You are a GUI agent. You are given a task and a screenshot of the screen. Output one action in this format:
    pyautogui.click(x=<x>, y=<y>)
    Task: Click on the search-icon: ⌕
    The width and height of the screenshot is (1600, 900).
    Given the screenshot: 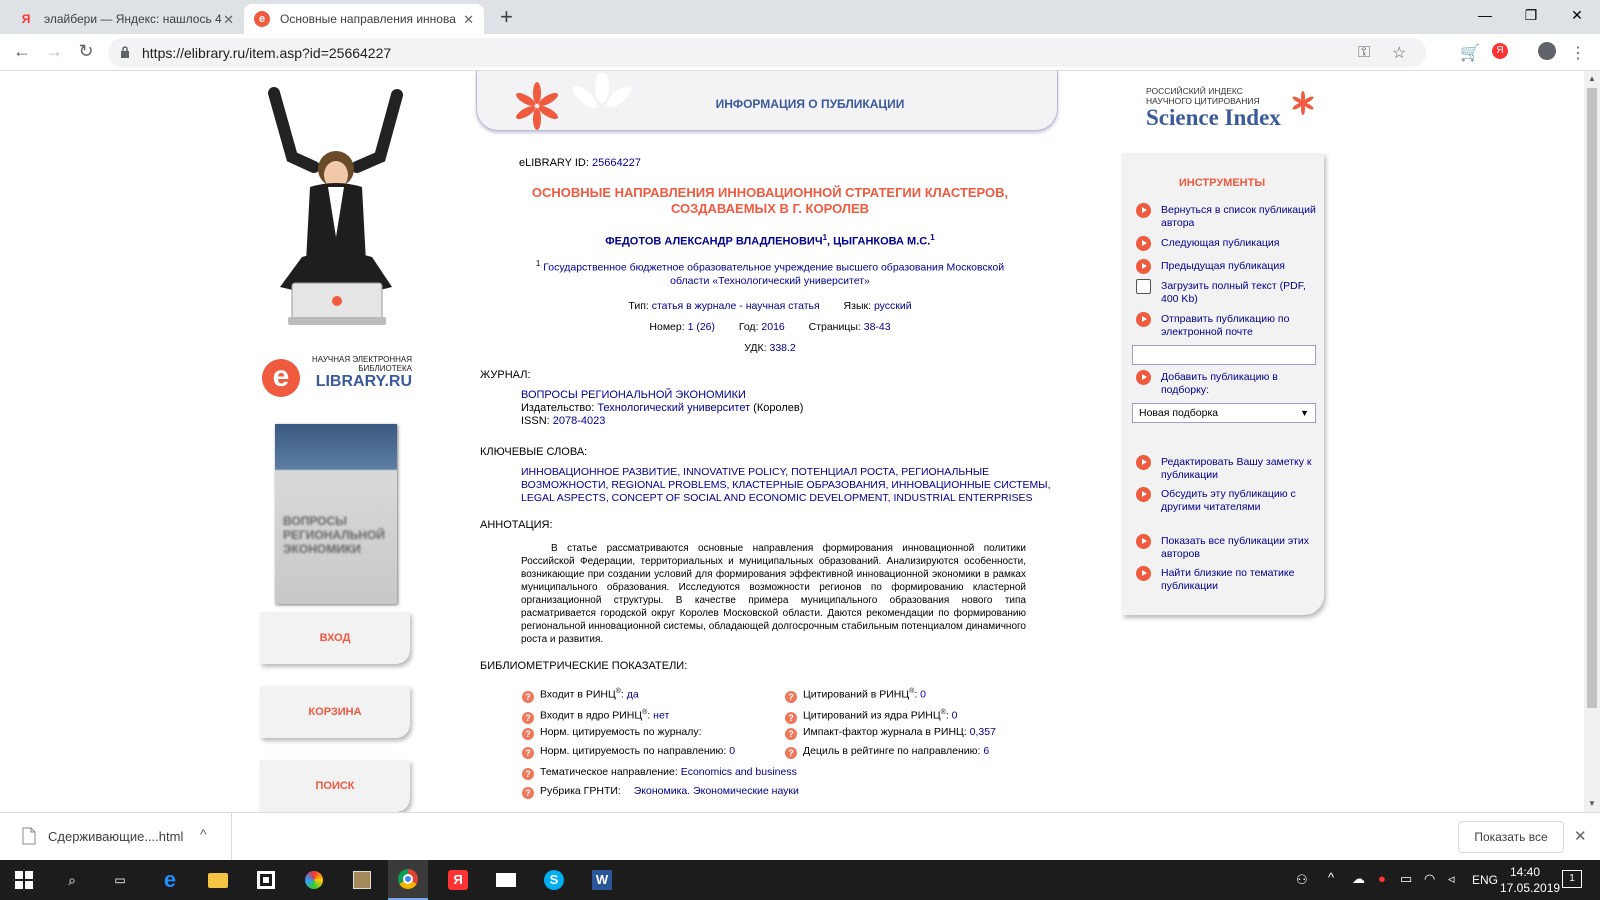 What is the action you would take?
    pyautogui.click(x=72, y=880)
    